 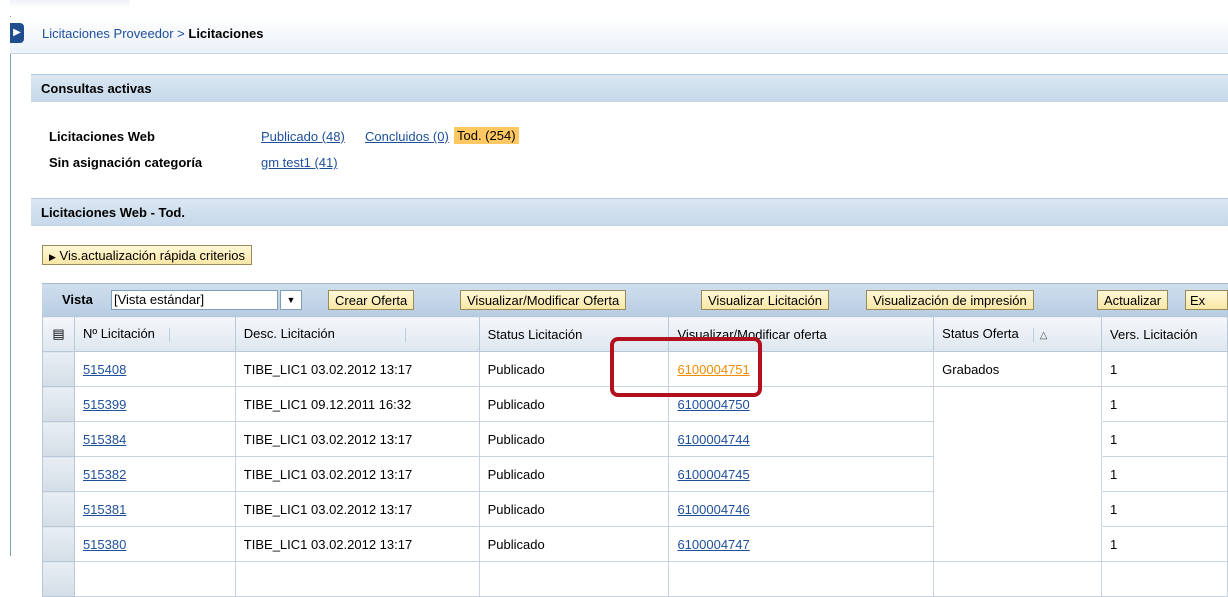 I want to click on vista-select: [Vista estándar], so click(x=194, y=300).